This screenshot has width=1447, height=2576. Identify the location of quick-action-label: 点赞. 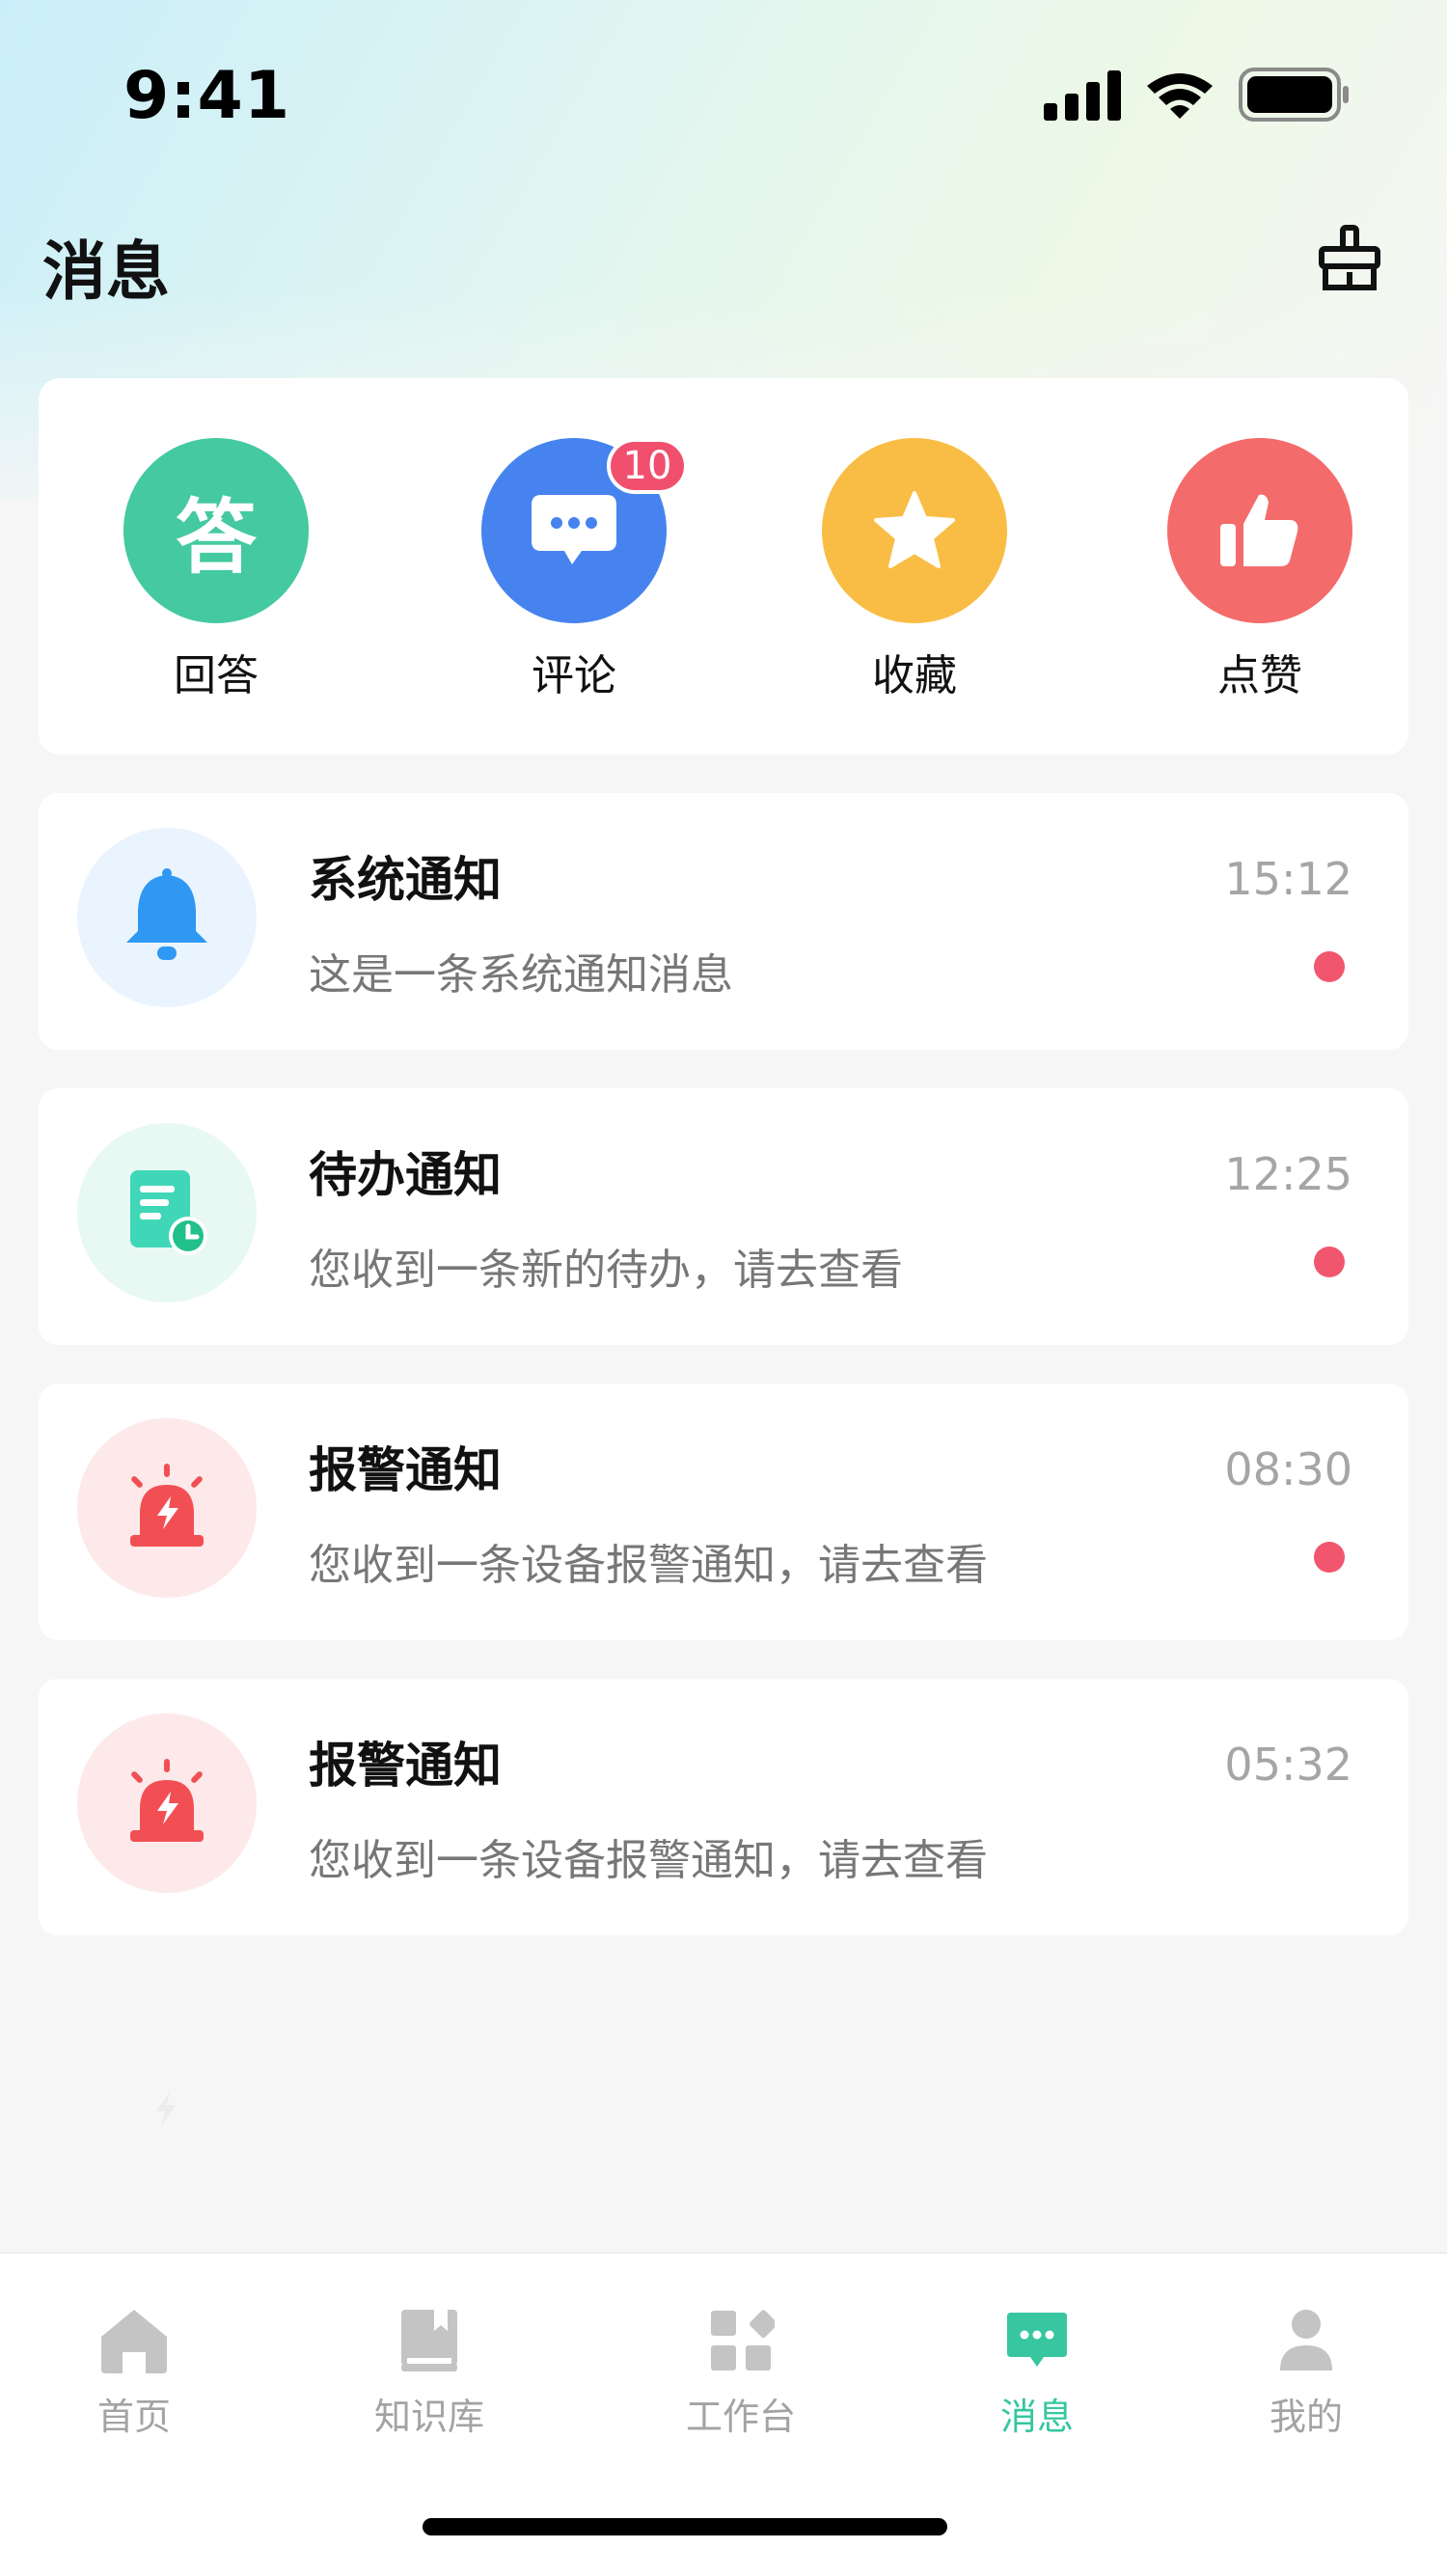
(1259, 676).